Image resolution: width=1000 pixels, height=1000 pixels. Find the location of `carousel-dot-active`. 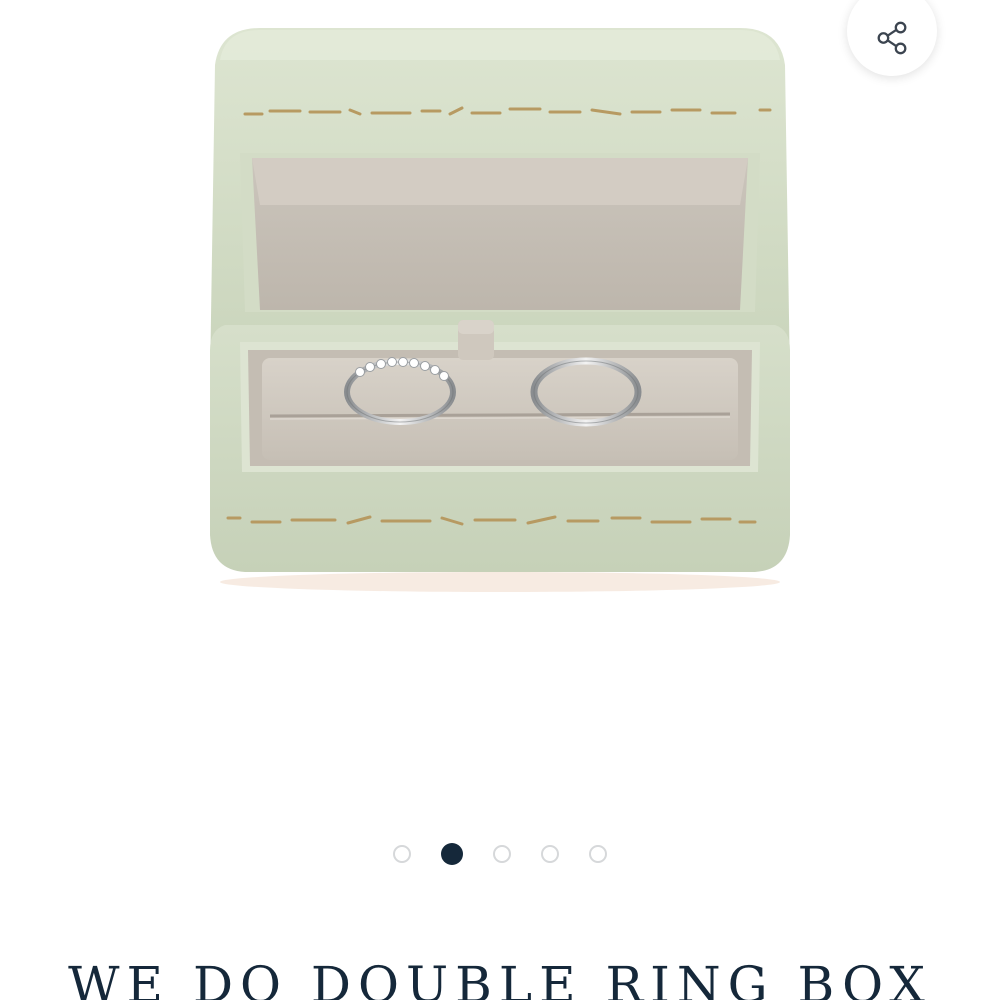

carousel-dot-active is located at coordinates (452, 854).